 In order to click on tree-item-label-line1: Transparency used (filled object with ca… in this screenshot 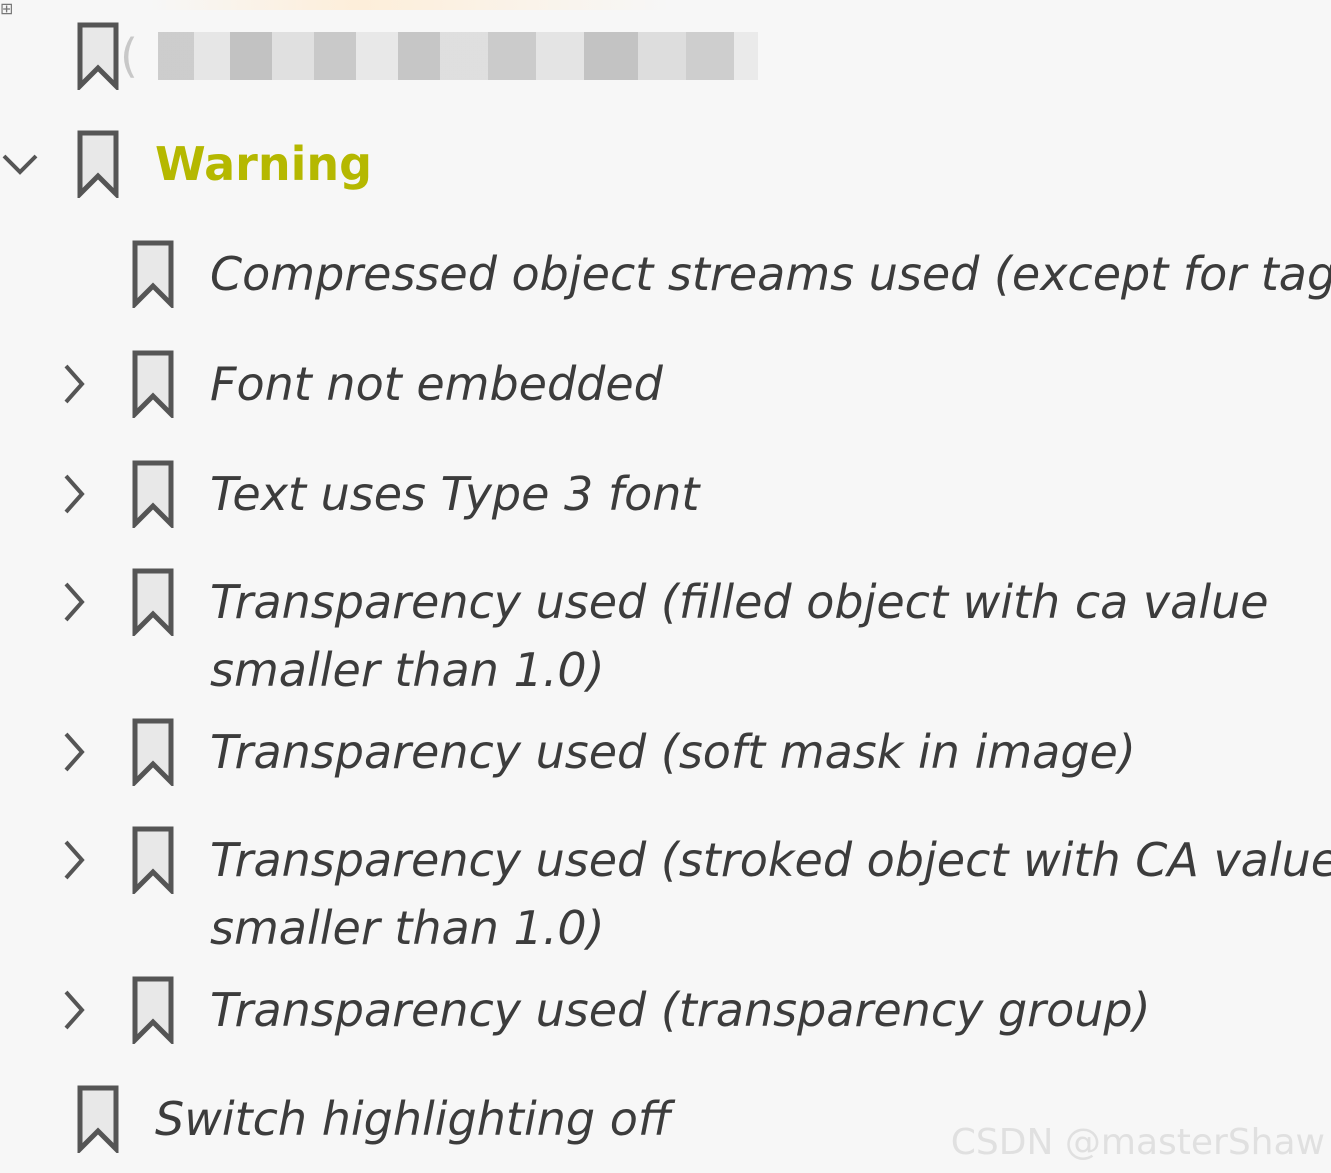, I will do `click(739, 602)`.